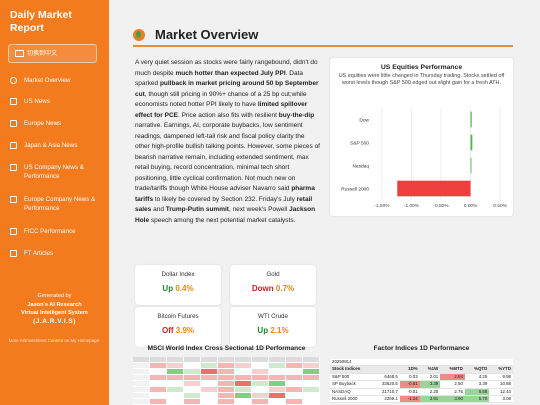 The width and height of the screenshot is (540, 405). What do you see at coordinates (452, 377) in the screenshot?
I see `factor-cell: 2.84` at bounding box center [452, 377].